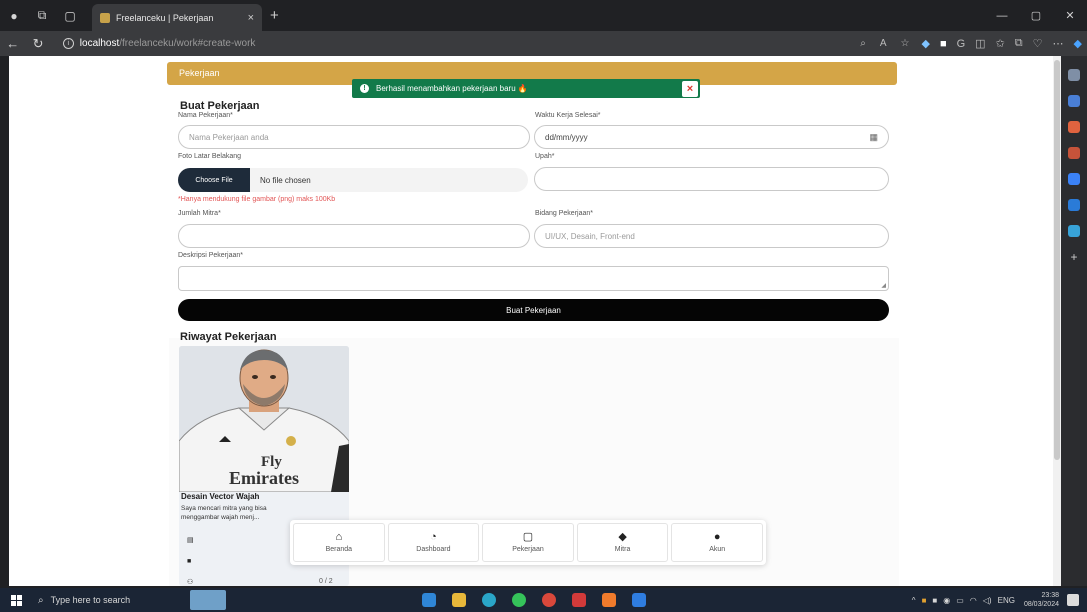  Describe the element at coordinates (364, 88) in the screenshot. I see `success-icon: !` at that location.